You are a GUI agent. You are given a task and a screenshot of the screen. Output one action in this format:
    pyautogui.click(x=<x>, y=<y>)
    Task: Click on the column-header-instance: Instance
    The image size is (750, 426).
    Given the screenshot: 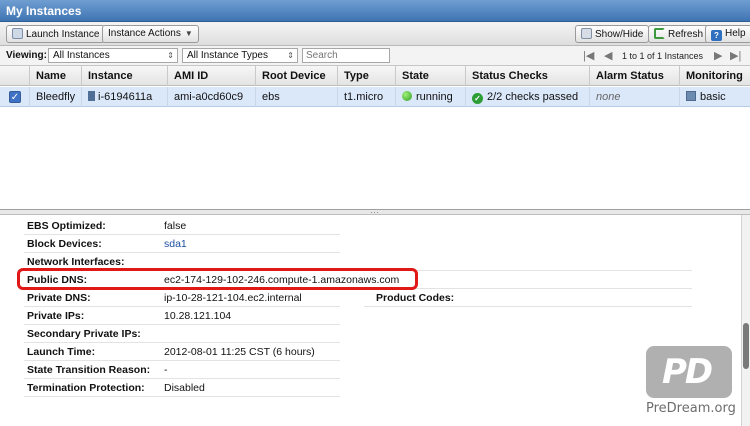 What is the action you would take?
    pyautogui.click(x=125, y=76)
    